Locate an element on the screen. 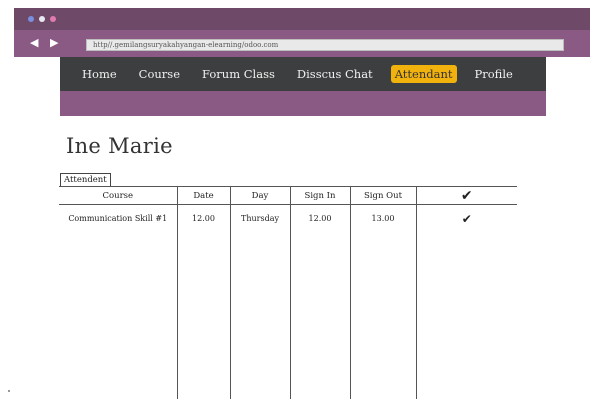 The height and width of the screenshot is (399, 590). table-header-row: Course Date Day Sign In Sign Out ✔ is located at coordinates (288, 195).